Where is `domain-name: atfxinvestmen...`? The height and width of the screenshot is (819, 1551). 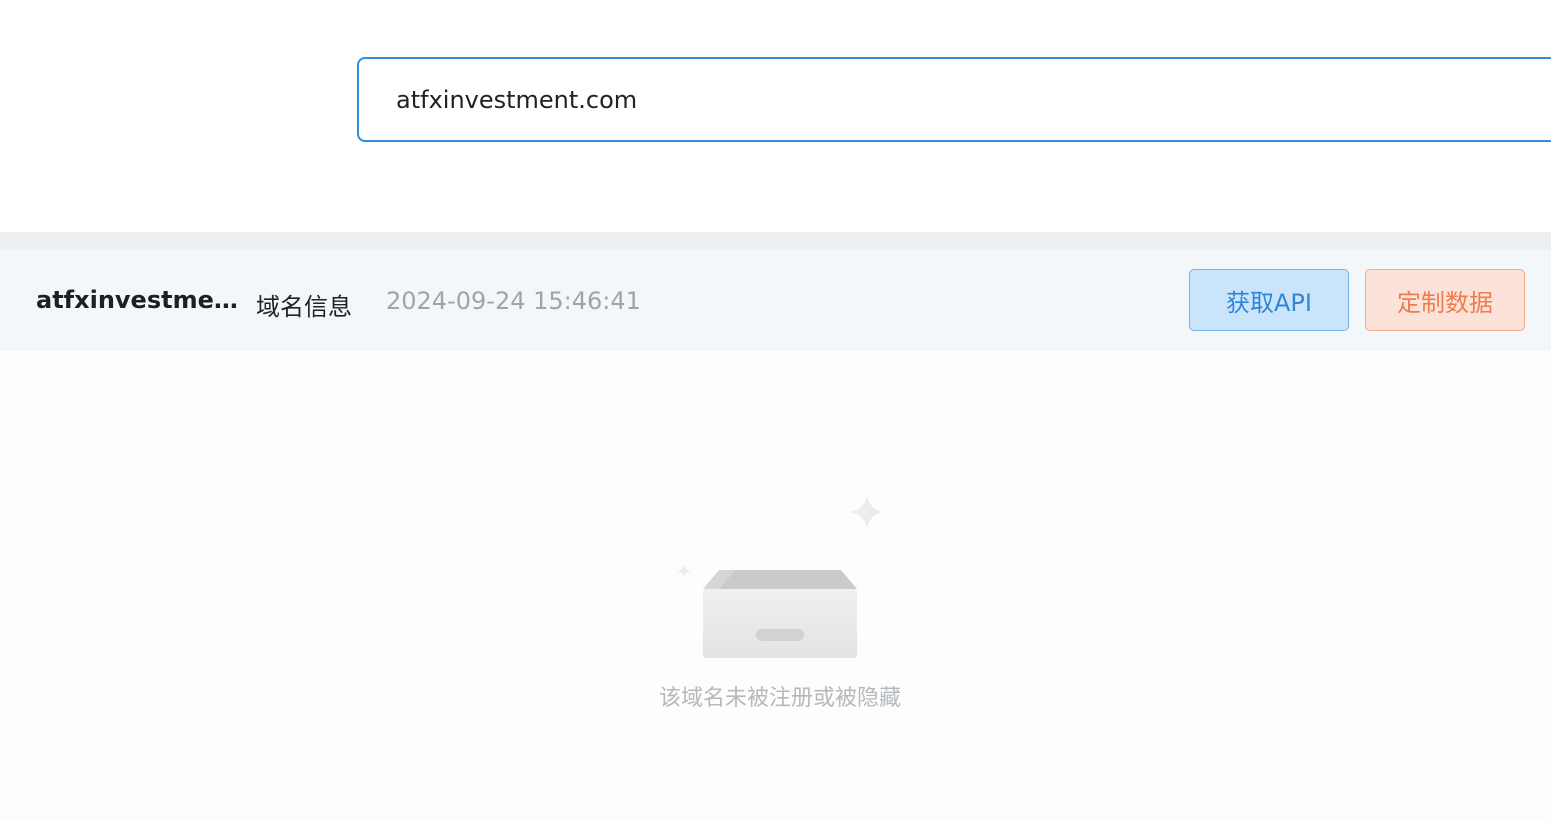 domain-name: atfxinvestmen... is located at coordinates (140, 300).